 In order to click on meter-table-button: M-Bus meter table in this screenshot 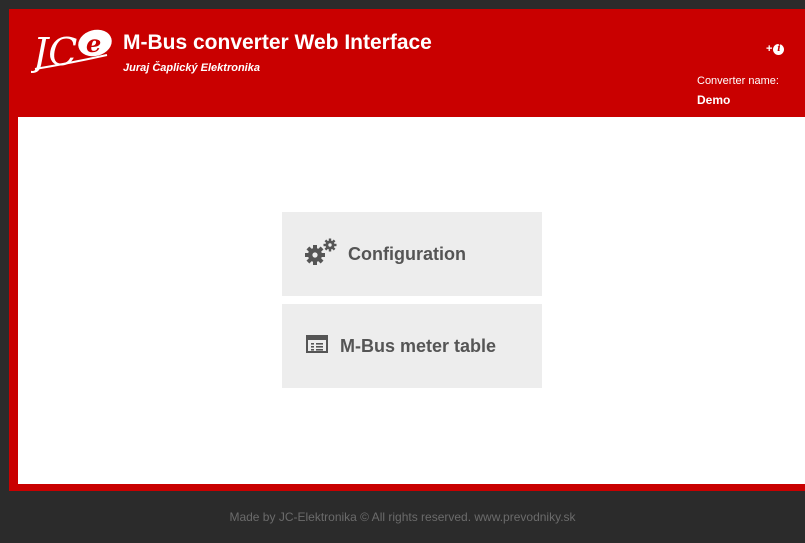, I will do `click(412, 346)`.